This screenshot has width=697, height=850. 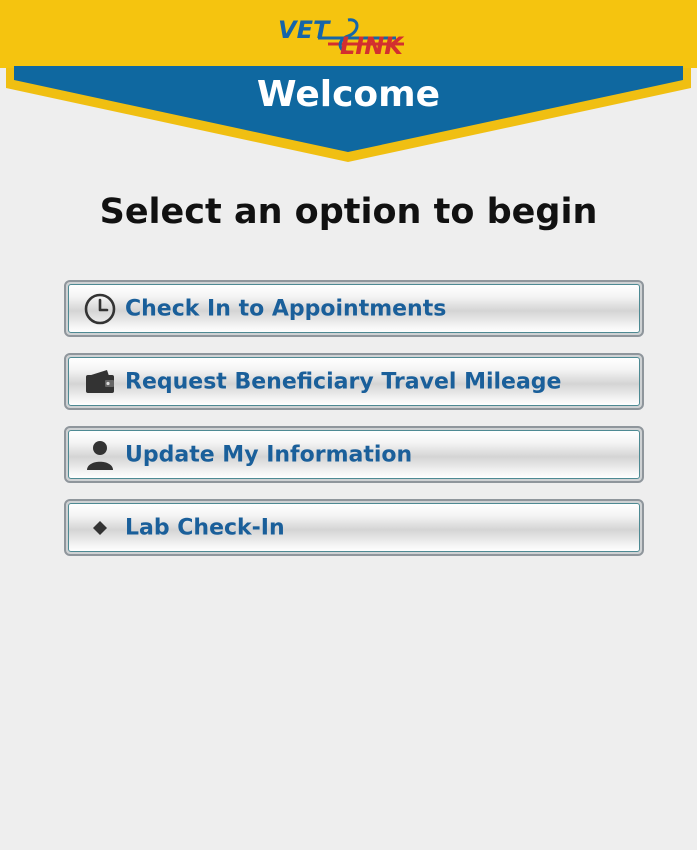 What do you see at coordinates (100, 382) in the screenshot?
I see `wallet-icon` at bounding box center [100, 382].